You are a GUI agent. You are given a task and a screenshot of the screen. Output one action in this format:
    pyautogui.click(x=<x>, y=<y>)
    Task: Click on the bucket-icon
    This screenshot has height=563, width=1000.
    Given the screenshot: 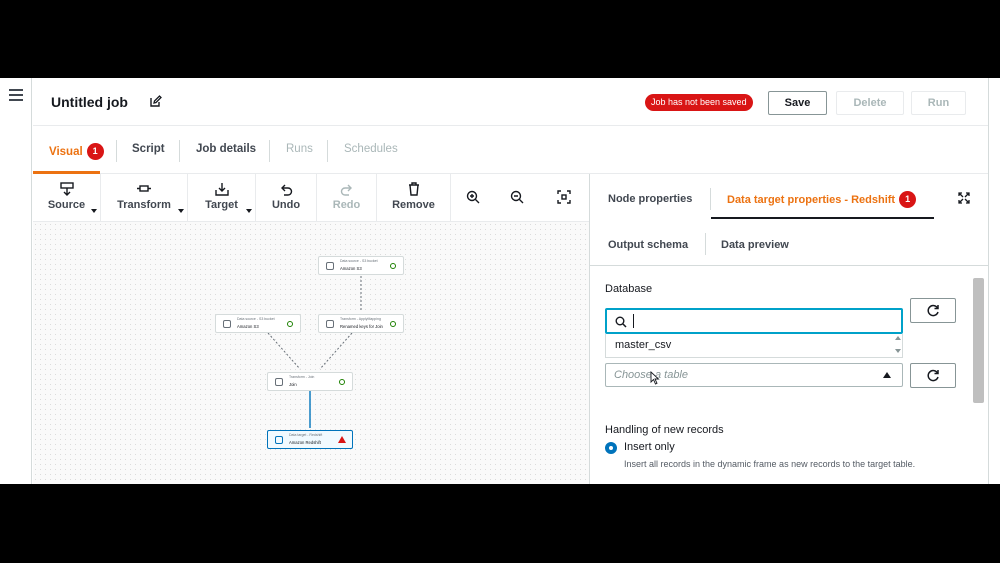 What is the action you would take?
    pyautogui.click(x=227, y=324)
    